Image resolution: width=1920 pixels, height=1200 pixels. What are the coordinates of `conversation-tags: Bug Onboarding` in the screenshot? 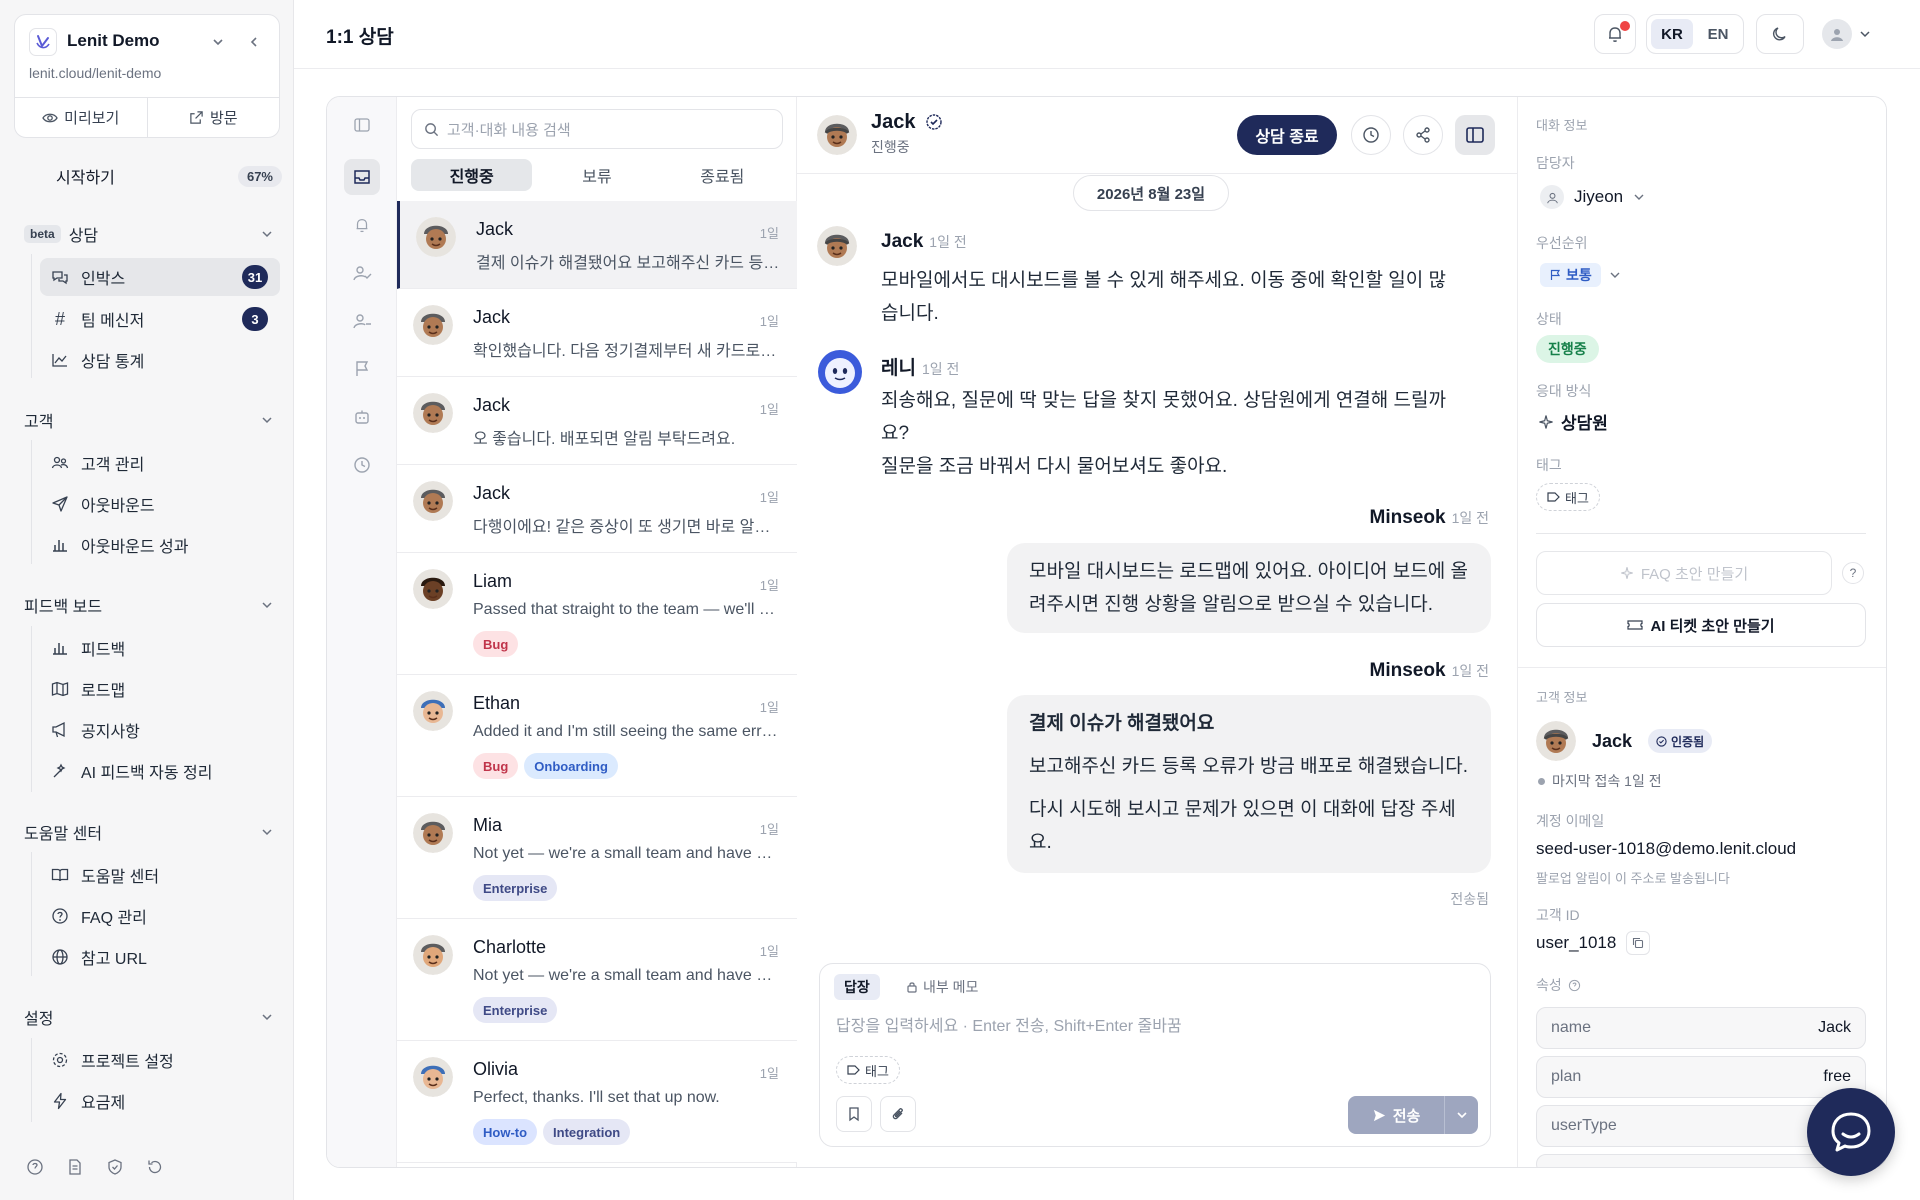 It's located at (545, 766).